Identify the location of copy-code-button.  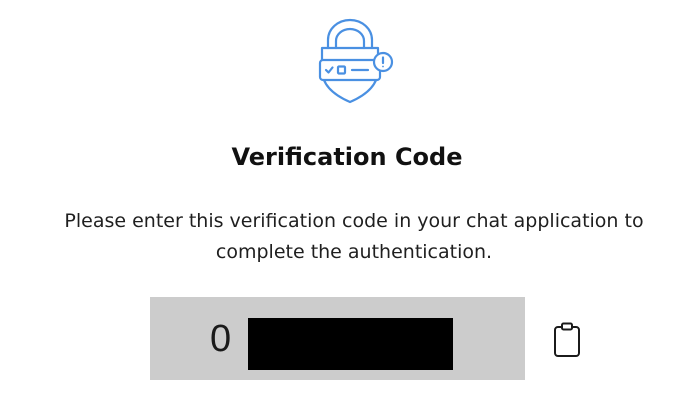
(567, 340).